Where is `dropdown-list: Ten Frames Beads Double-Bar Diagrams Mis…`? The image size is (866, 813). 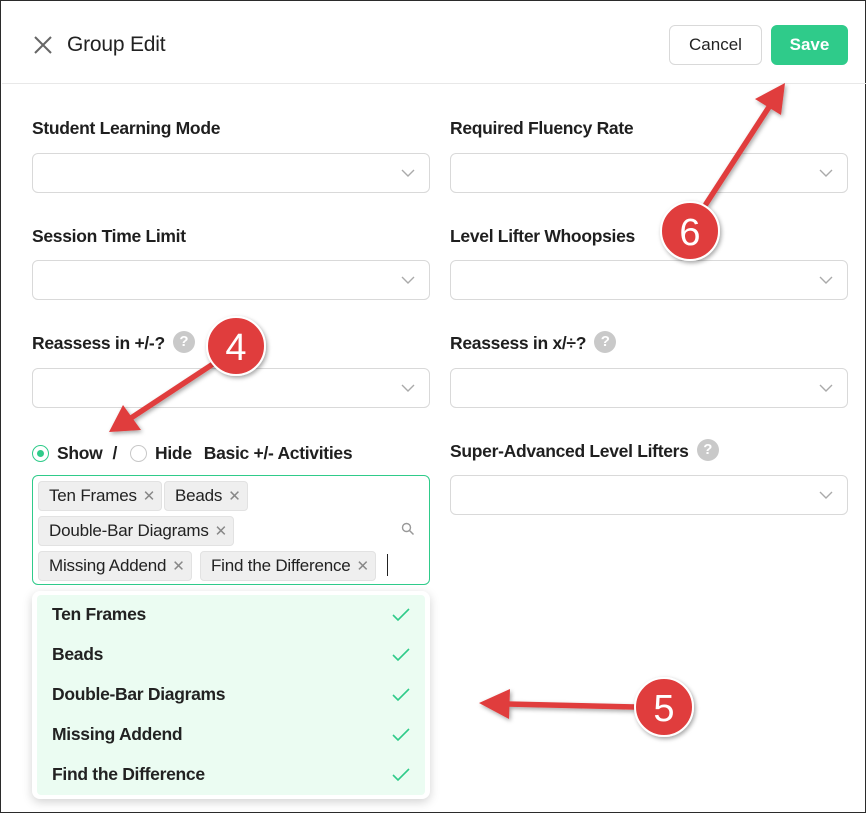 dropdown-list: Ten Frames Beads Double-Bar Diagrams Mis… is located at coordinates (231, 695).